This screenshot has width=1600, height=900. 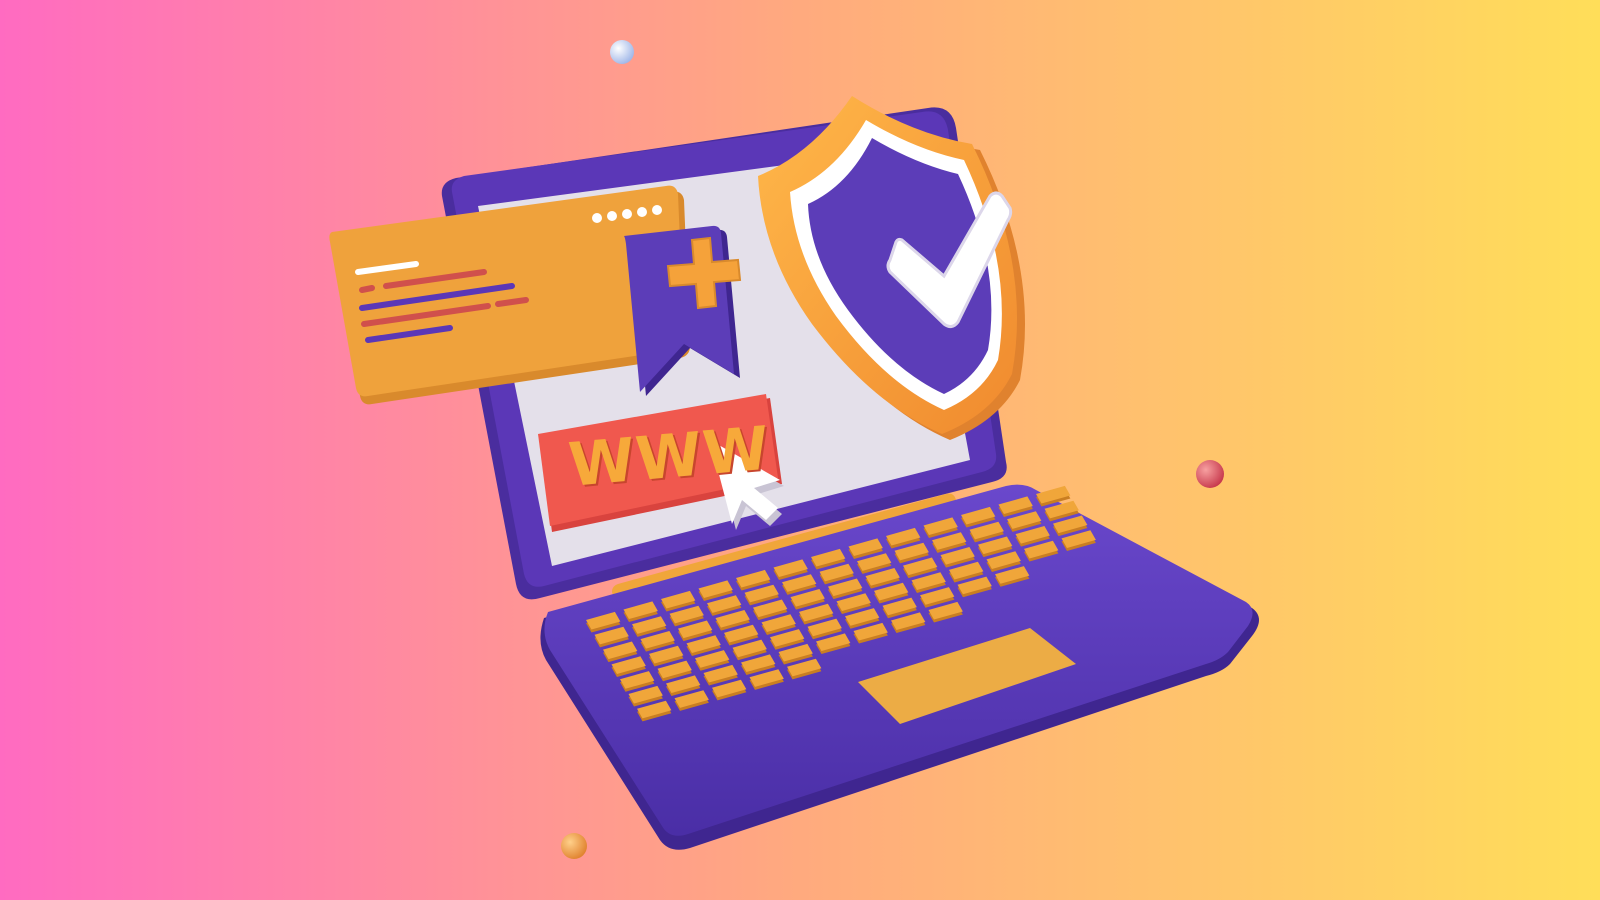 What do you see at coordinates (1210, 474) in the screenshot?
I see `floating-sphere-red` at bounding box center [1210, 474].